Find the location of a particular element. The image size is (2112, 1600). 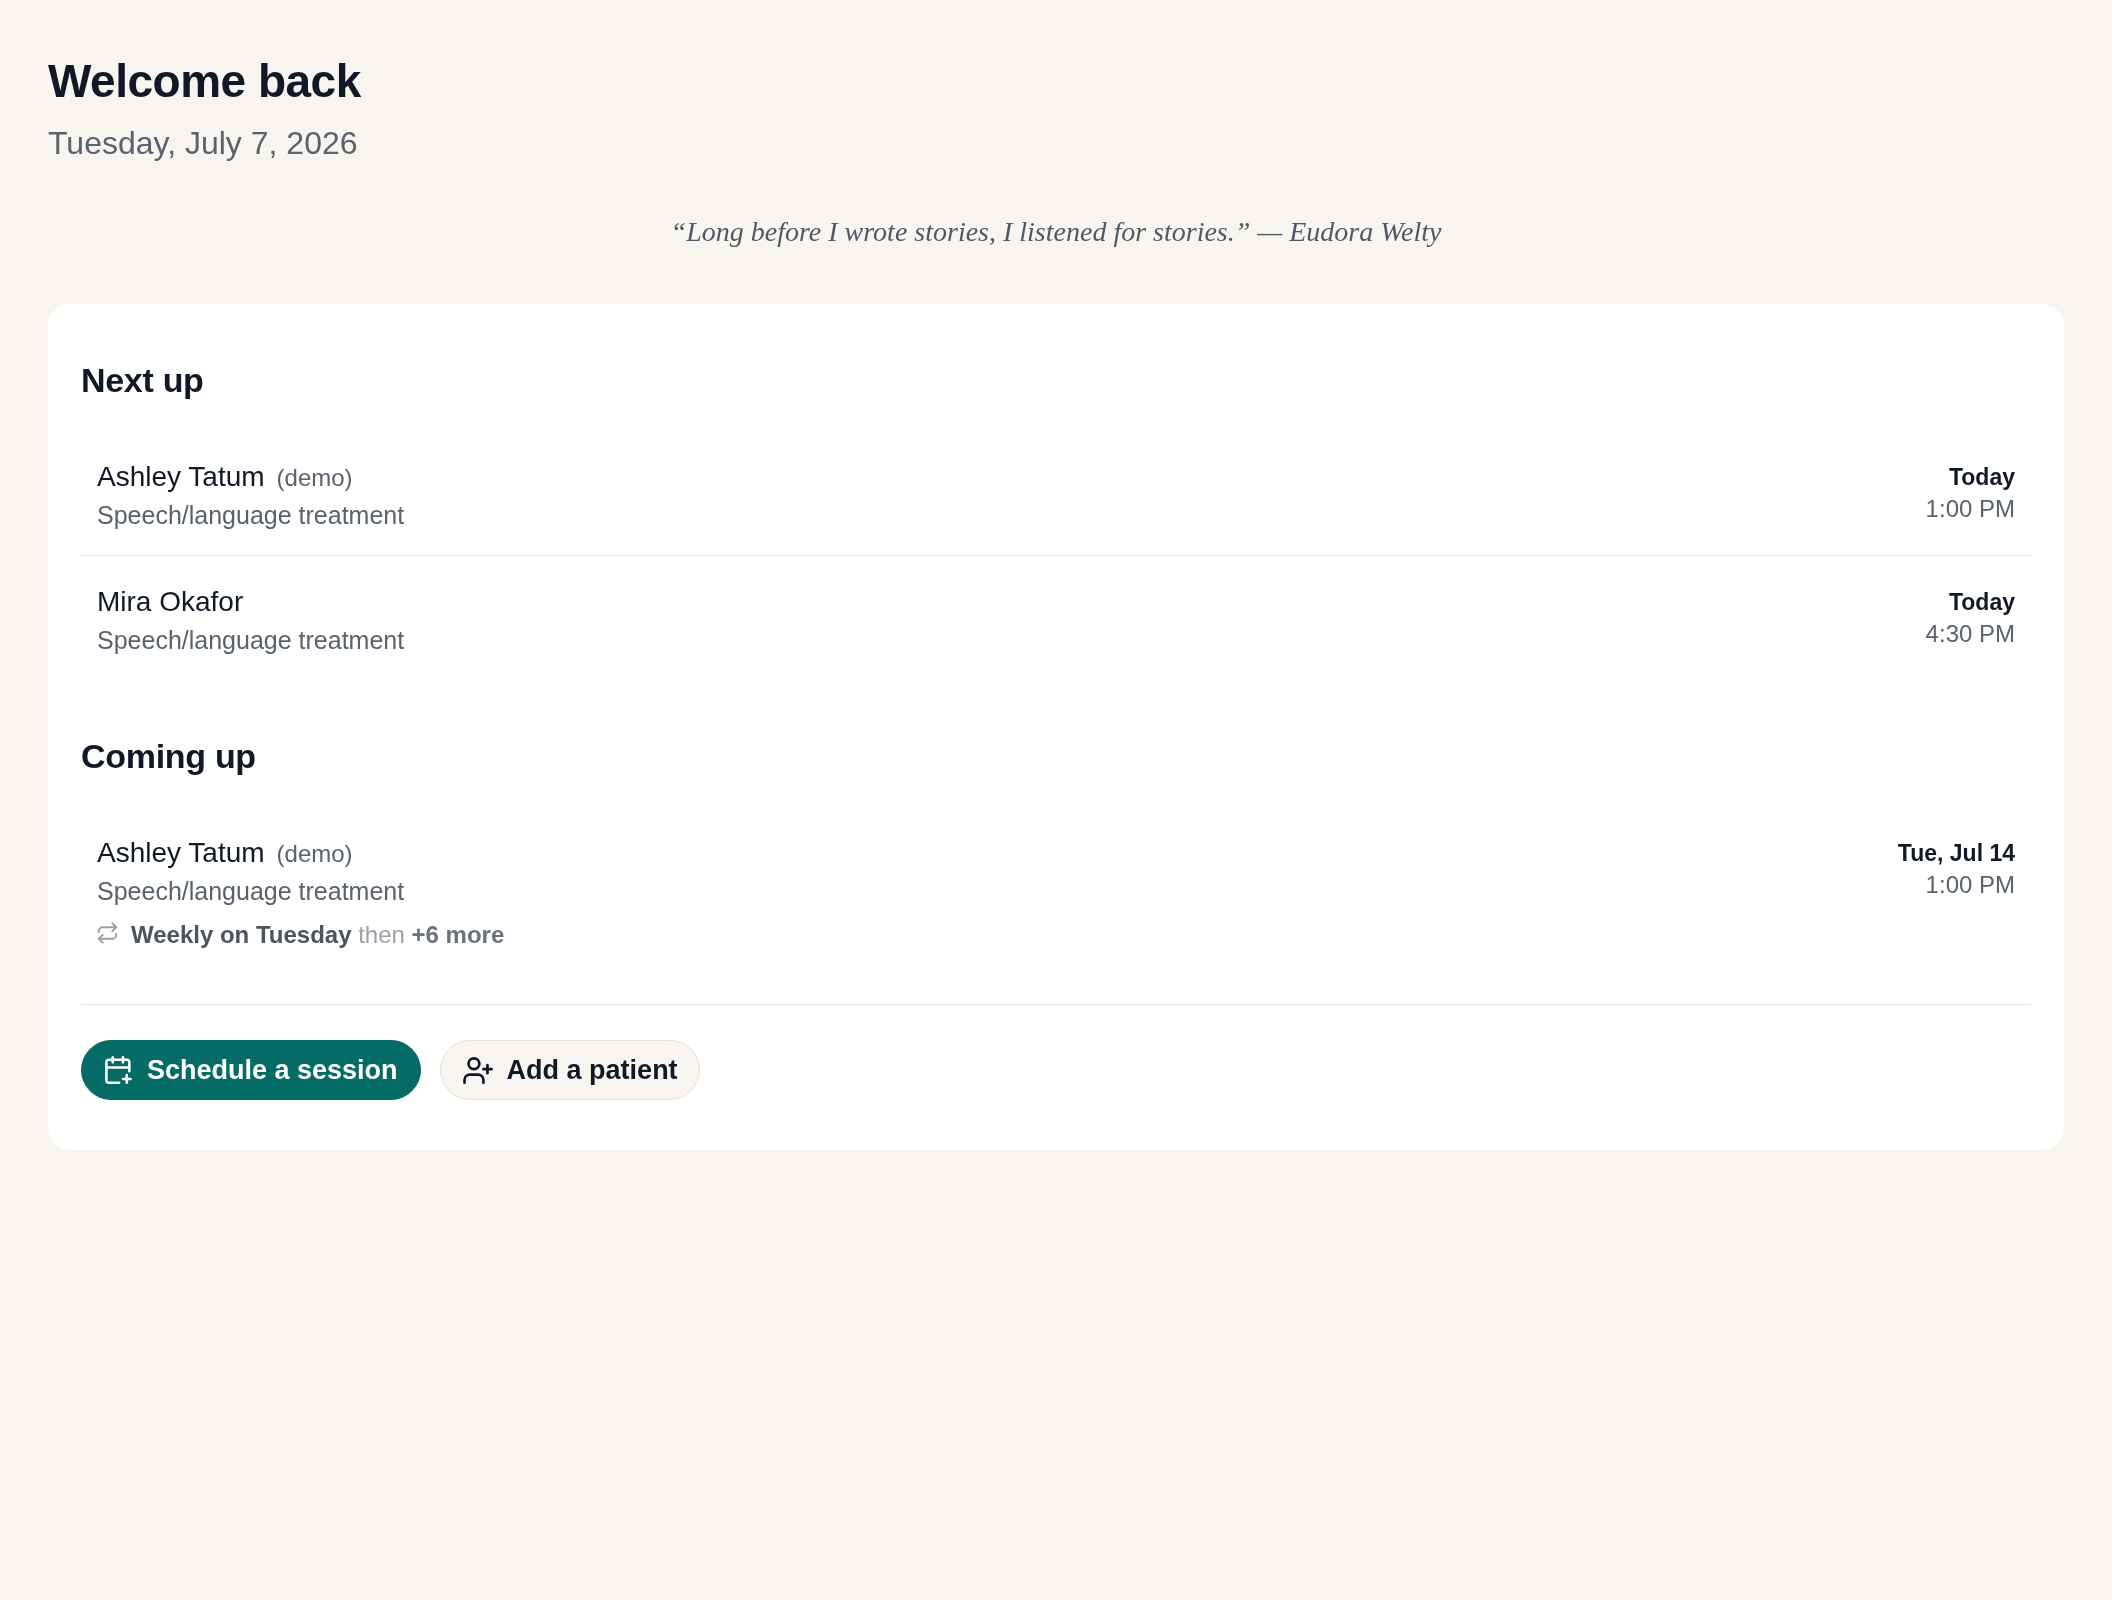

patient-name: Mira Okafor is located at coordinates (170, 602).